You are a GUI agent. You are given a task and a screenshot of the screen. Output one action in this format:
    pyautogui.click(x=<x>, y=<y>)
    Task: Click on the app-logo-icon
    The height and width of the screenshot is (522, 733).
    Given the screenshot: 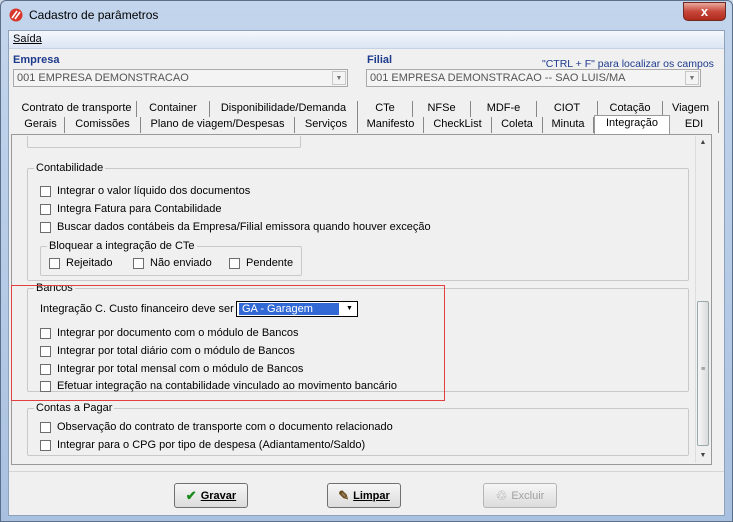 What is the action you would take?
    pyautogui.click(x=16, y=15)
    